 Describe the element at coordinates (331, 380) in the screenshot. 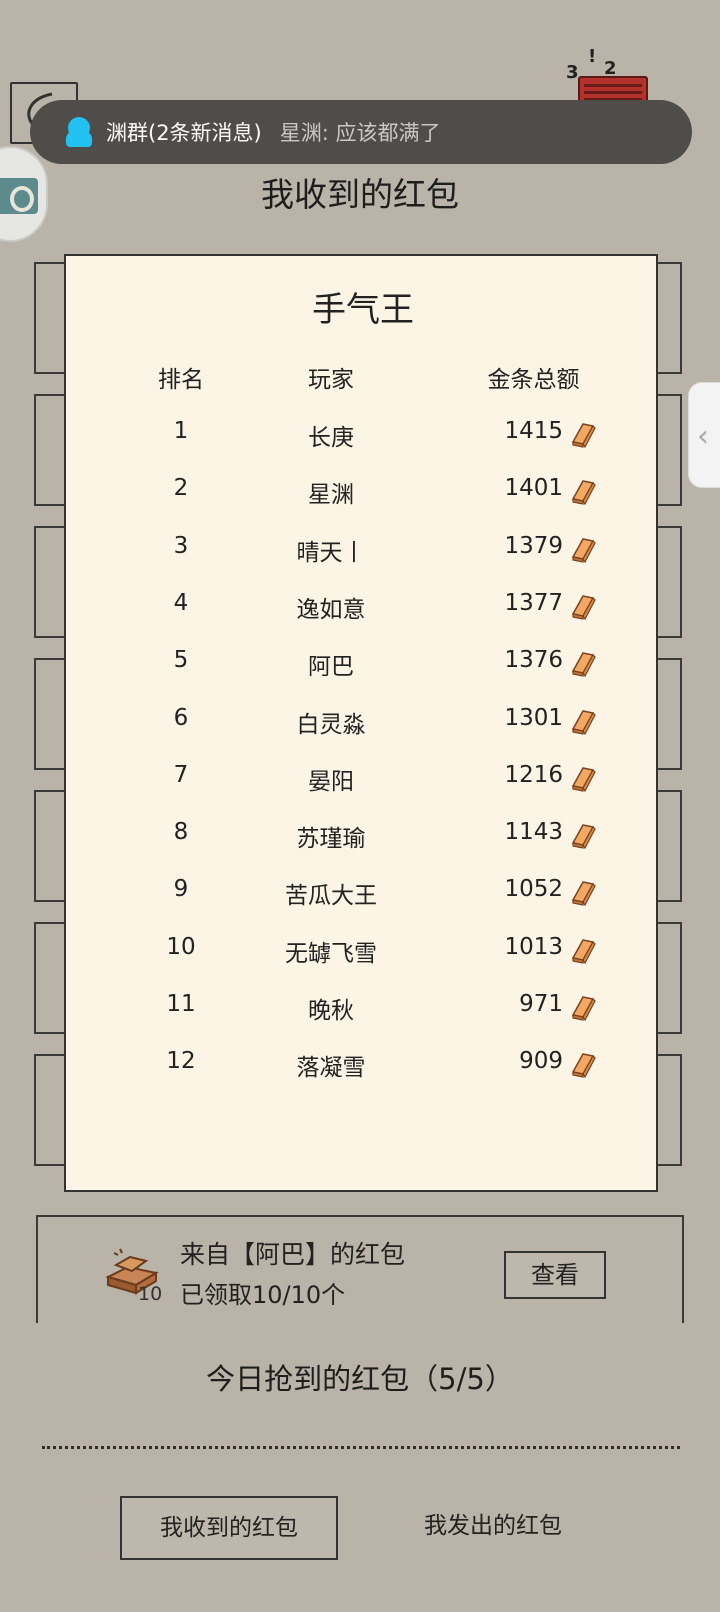

I see `column-player: 玩家` at that location.